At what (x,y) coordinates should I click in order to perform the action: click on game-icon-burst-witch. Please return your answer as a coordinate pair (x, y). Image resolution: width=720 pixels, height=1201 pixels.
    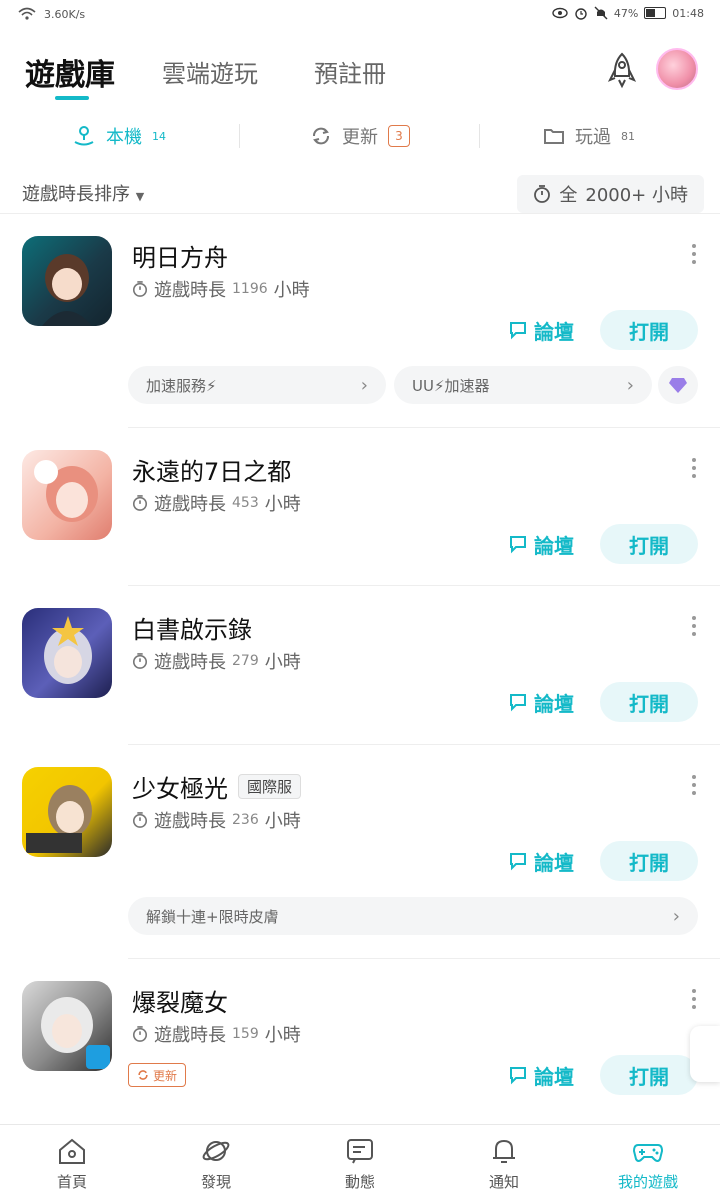
    Looking at the image, I should click on (67, 1026).